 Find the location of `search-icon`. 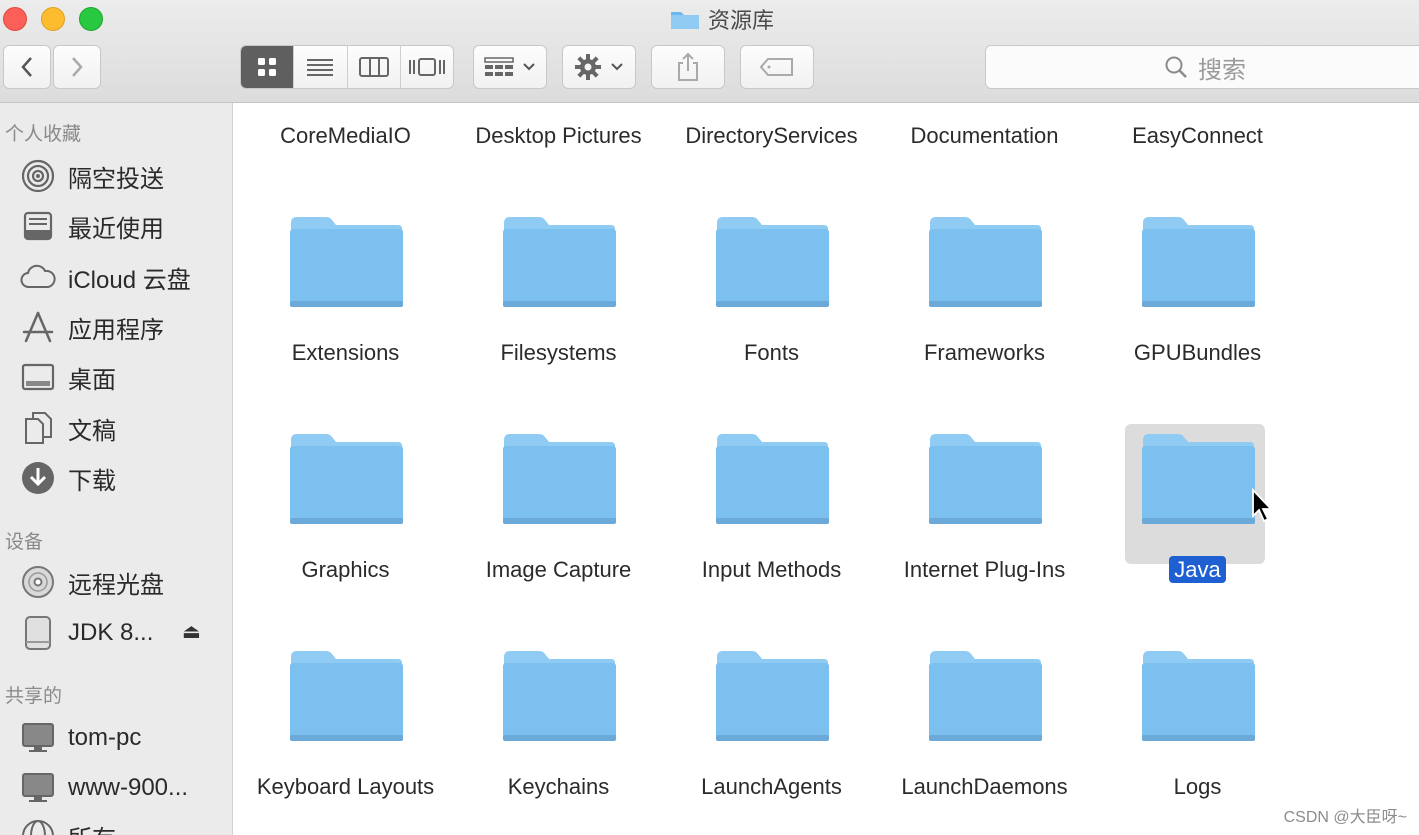

search-icon is located at coordinates (1176, 67).